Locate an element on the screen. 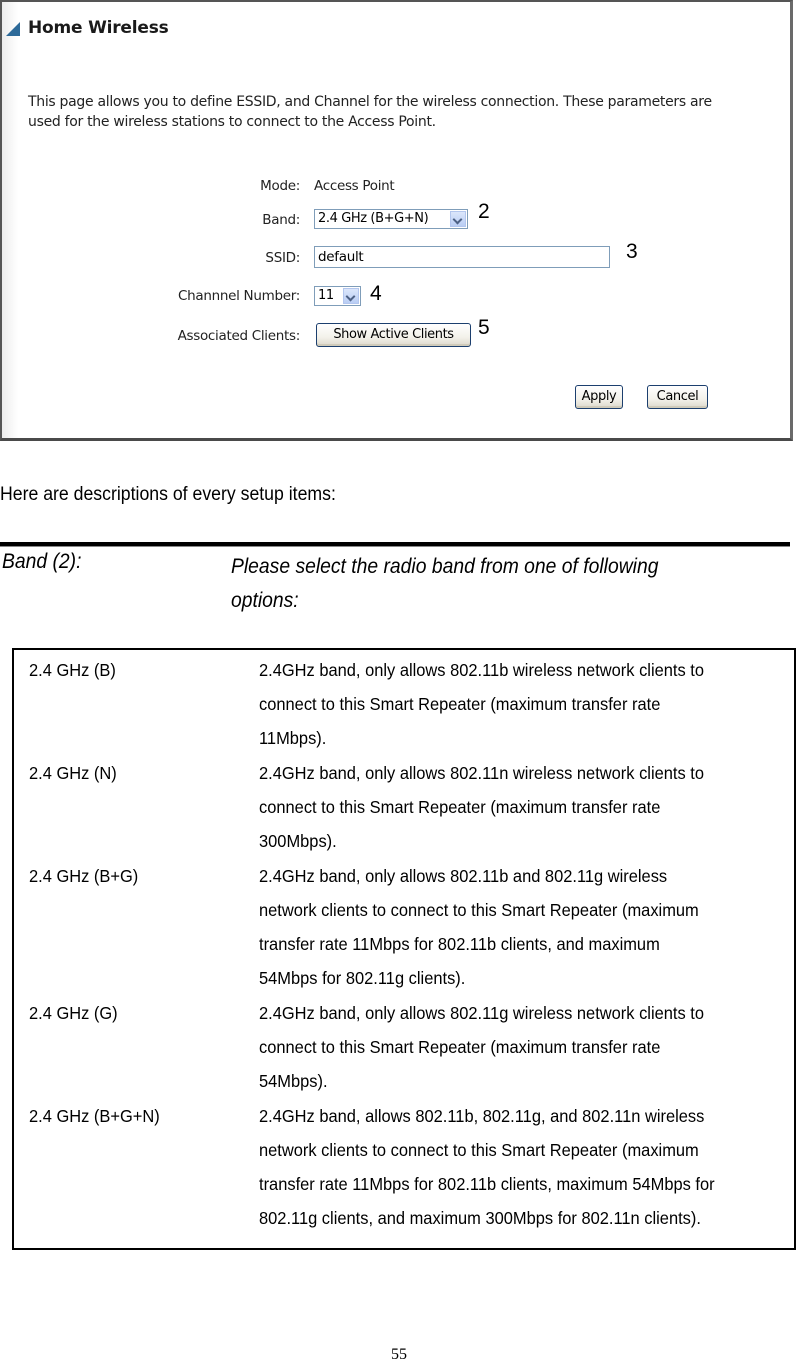 This screenshot has height=1364, width=798. description-line: 300Mbps). is located at coordinates (298, 841).